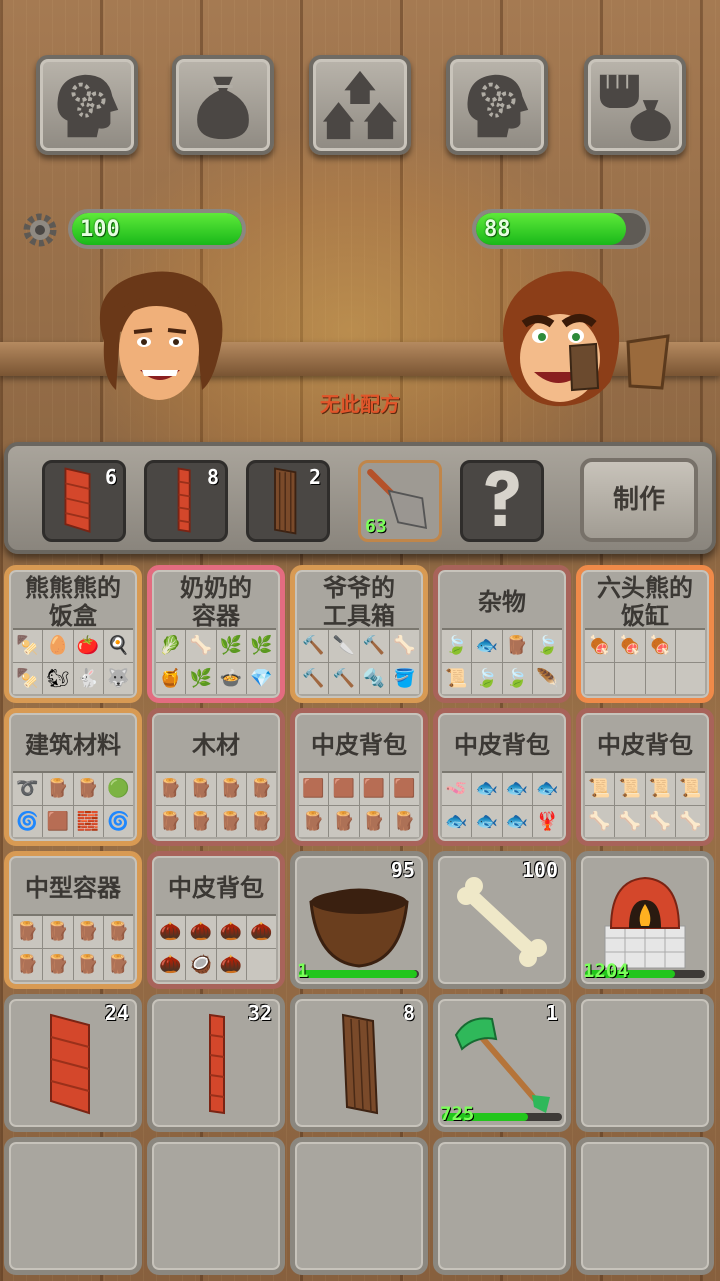  Describe the element at coordinates (84, 501) in the screenshot. I see `craft-slot-1: 6` at that location.